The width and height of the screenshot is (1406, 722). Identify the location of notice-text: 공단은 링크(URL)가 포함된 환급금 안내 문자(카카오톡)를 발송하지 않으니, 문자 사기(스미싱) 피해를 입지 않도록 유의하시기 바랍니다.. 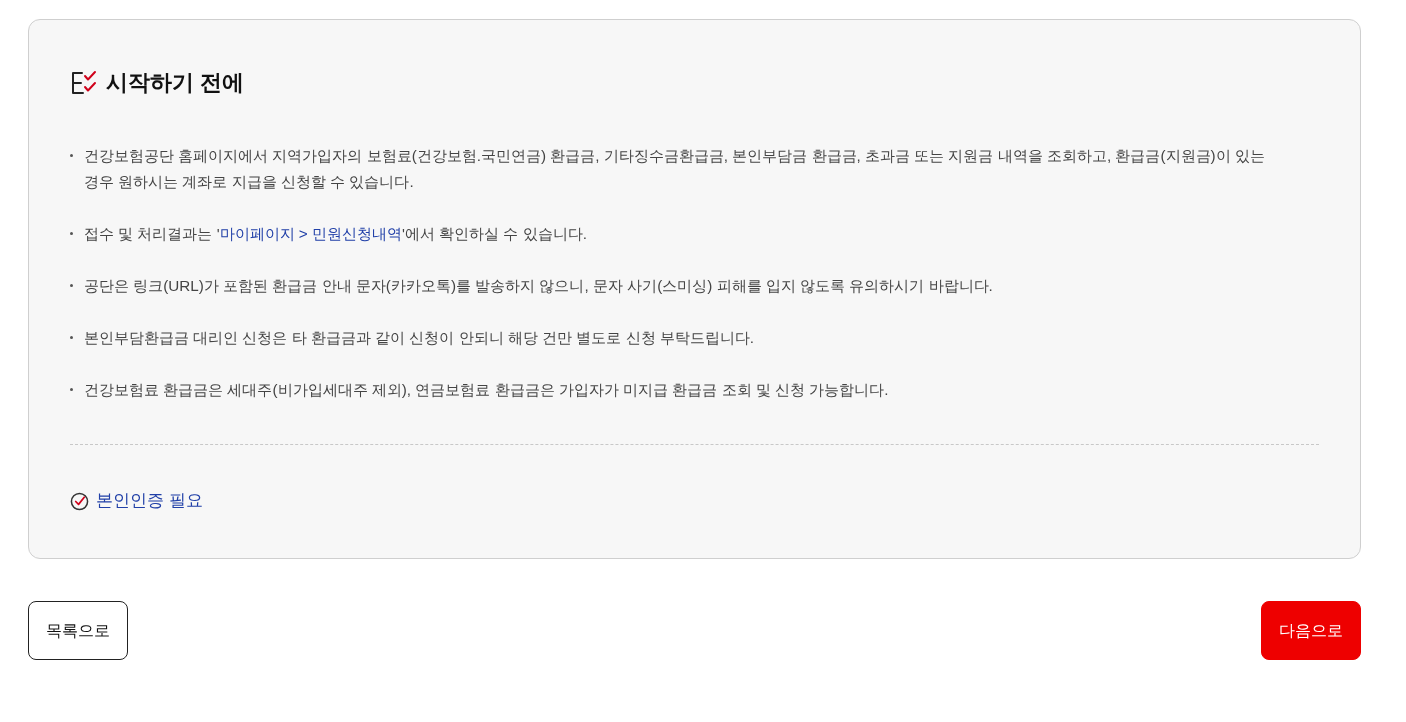
(538, 286).